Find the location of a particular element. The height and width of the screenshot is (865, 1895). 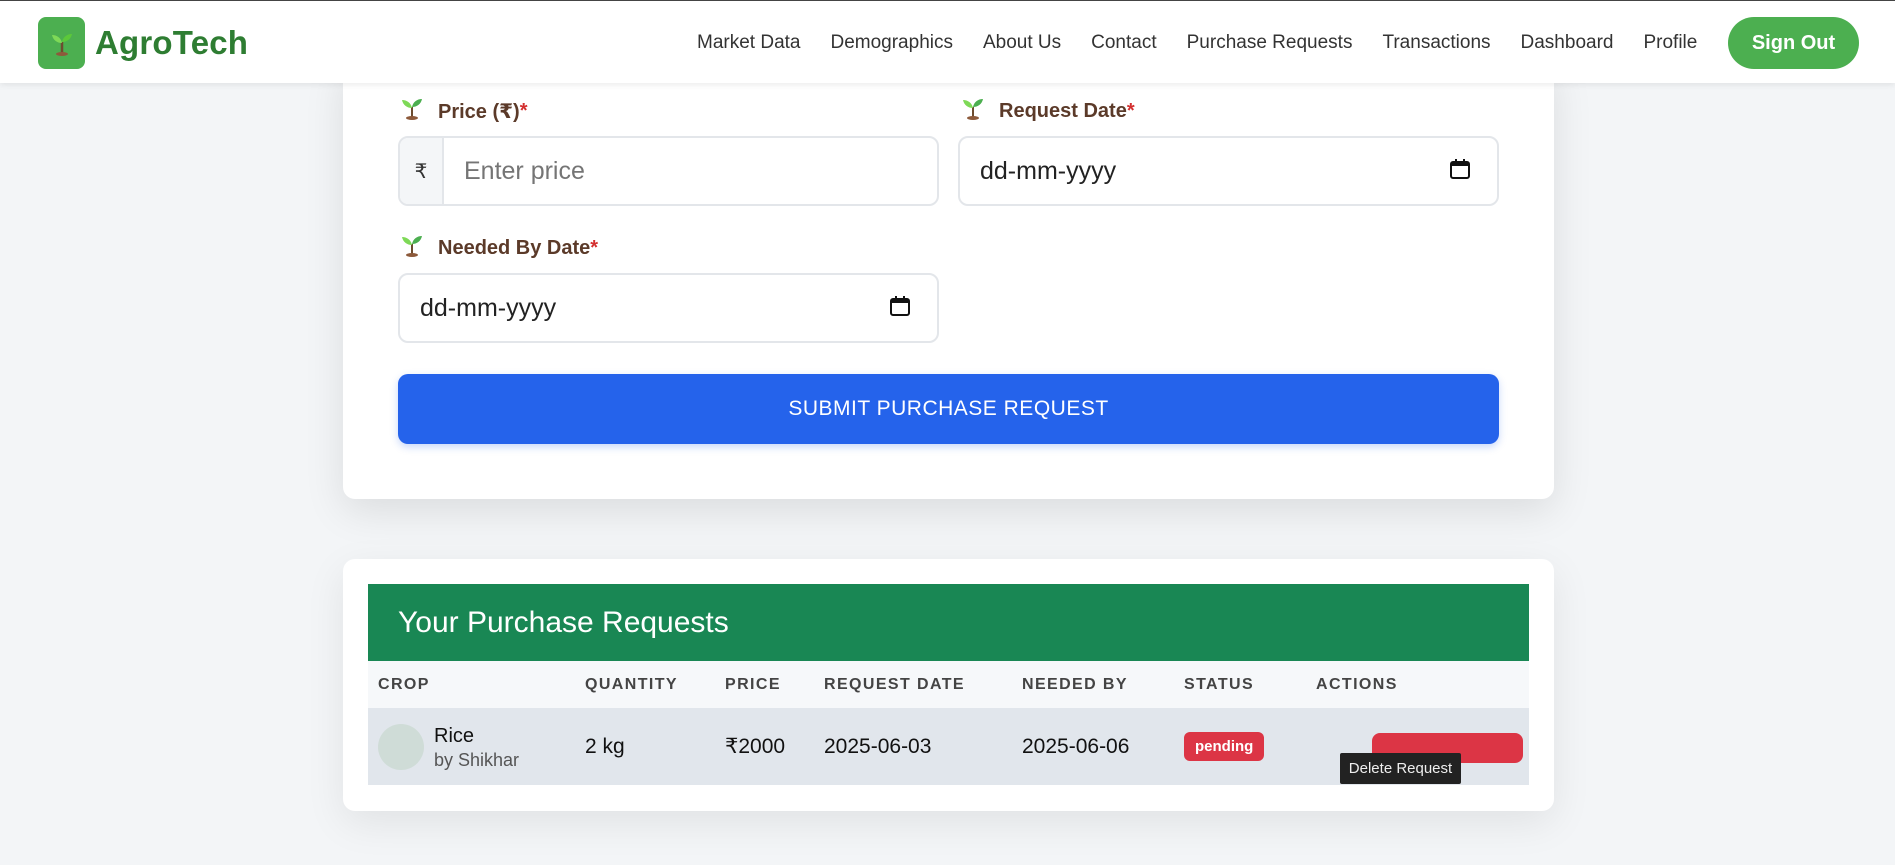

sprout-logo-icon is located at coordinates (61, 43).